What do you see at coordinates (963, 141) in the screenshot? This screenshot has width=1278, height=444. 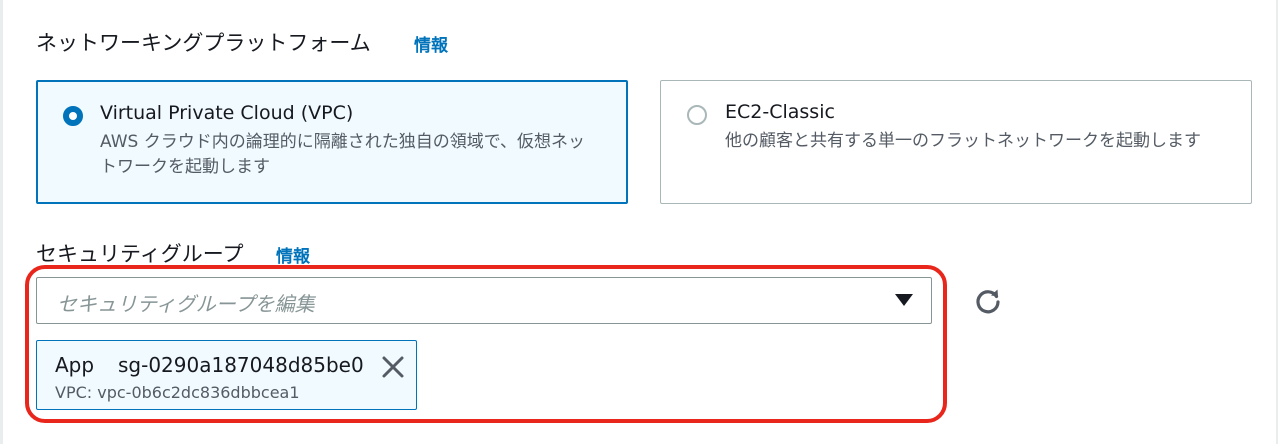 I see `ec2-classic-option-description: 他の顧客と共有する単一のフラットネットワークを起動します` at bounding box center [963, 141].